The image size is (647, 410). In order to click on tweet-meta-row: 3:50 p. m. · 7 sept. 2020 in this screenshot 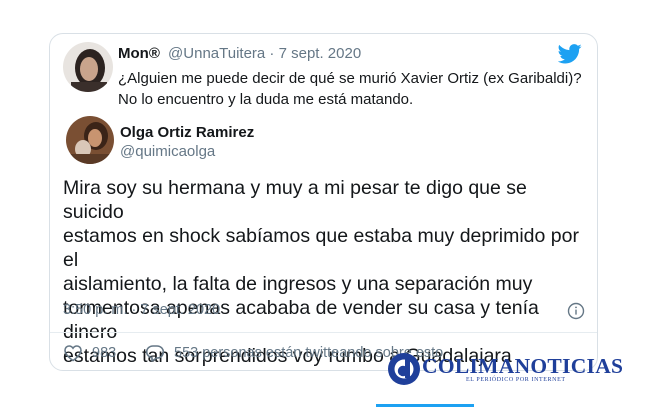, I will do `click(324, 312)`.